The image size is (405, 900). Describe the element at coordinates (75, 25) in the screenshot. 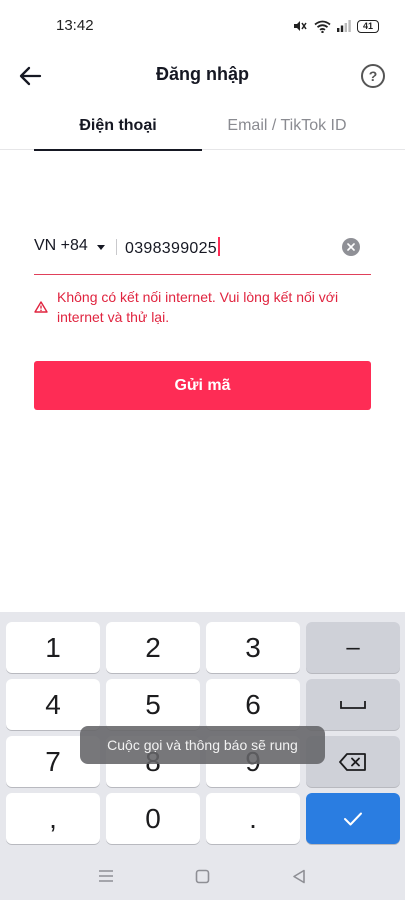

I see `status-time: 13:42` at that location.